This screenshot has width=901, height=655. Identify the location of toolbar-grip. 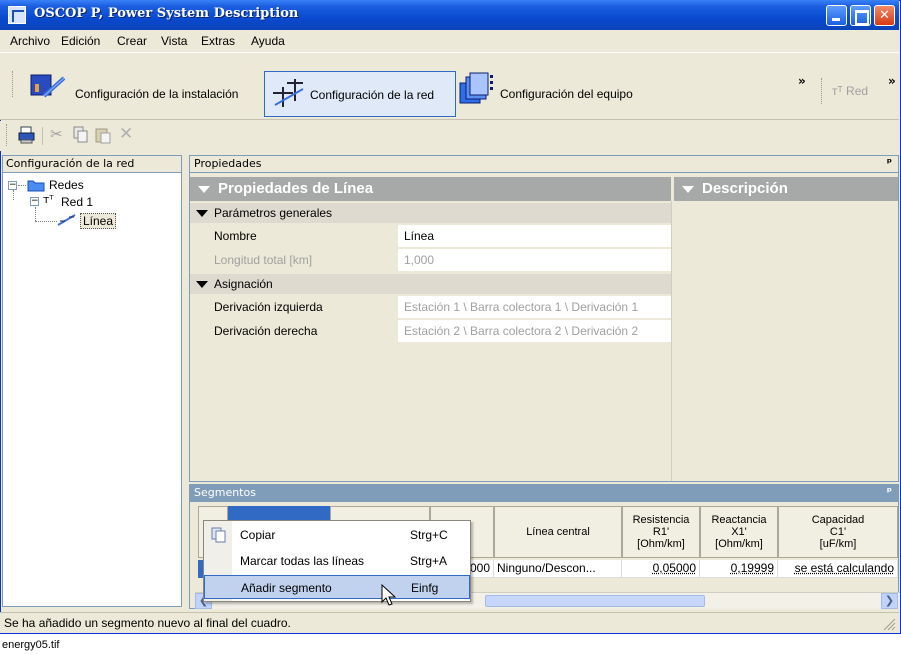
(13, 84).